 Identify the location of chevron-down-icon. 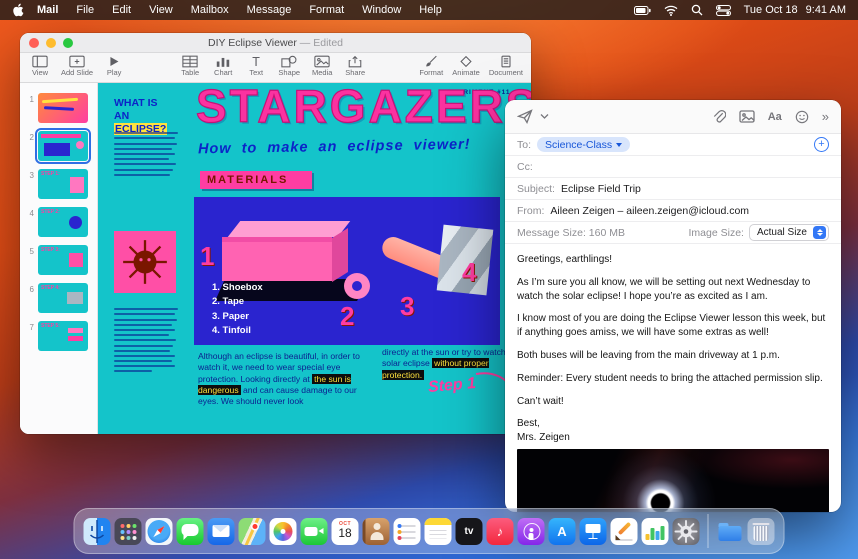
(544, 116).